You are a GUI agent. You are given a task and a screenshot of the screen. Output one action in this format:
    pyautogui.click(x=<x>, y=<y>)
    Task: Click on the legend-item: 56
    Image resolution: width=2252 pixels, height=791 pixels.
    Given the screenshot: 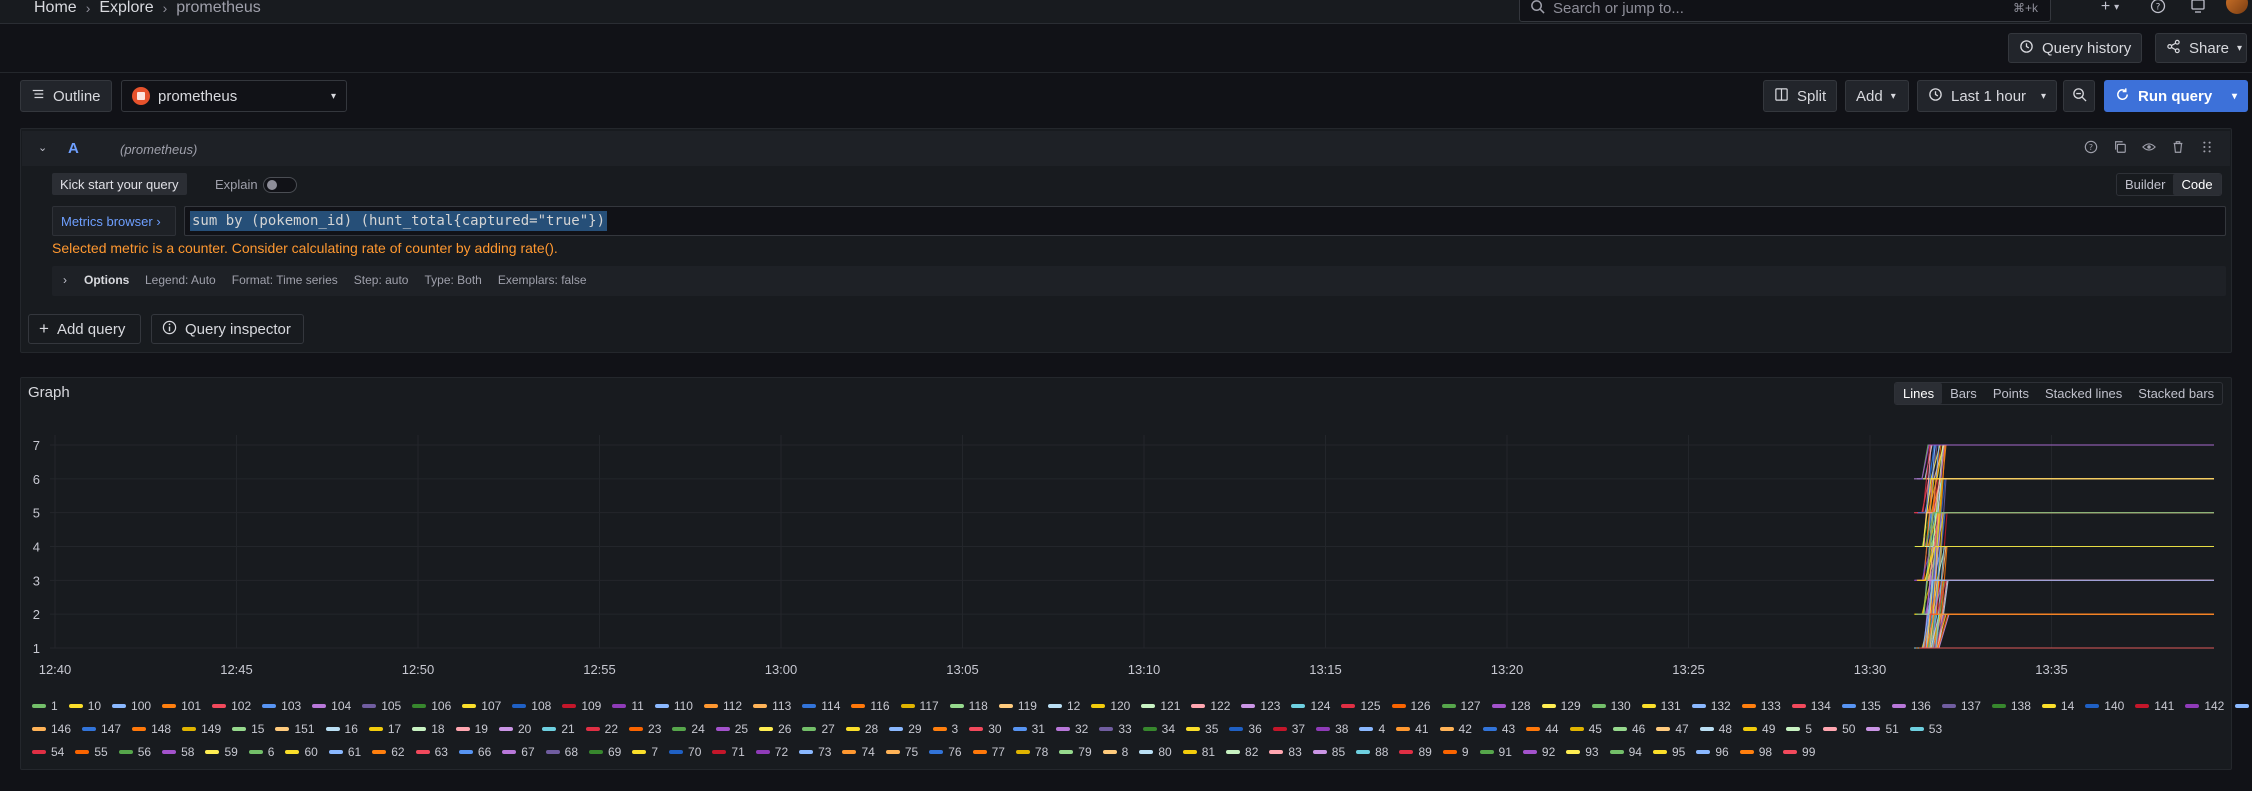 What is the action you would take?
    pyautogui.click(x=134, y=752)
    